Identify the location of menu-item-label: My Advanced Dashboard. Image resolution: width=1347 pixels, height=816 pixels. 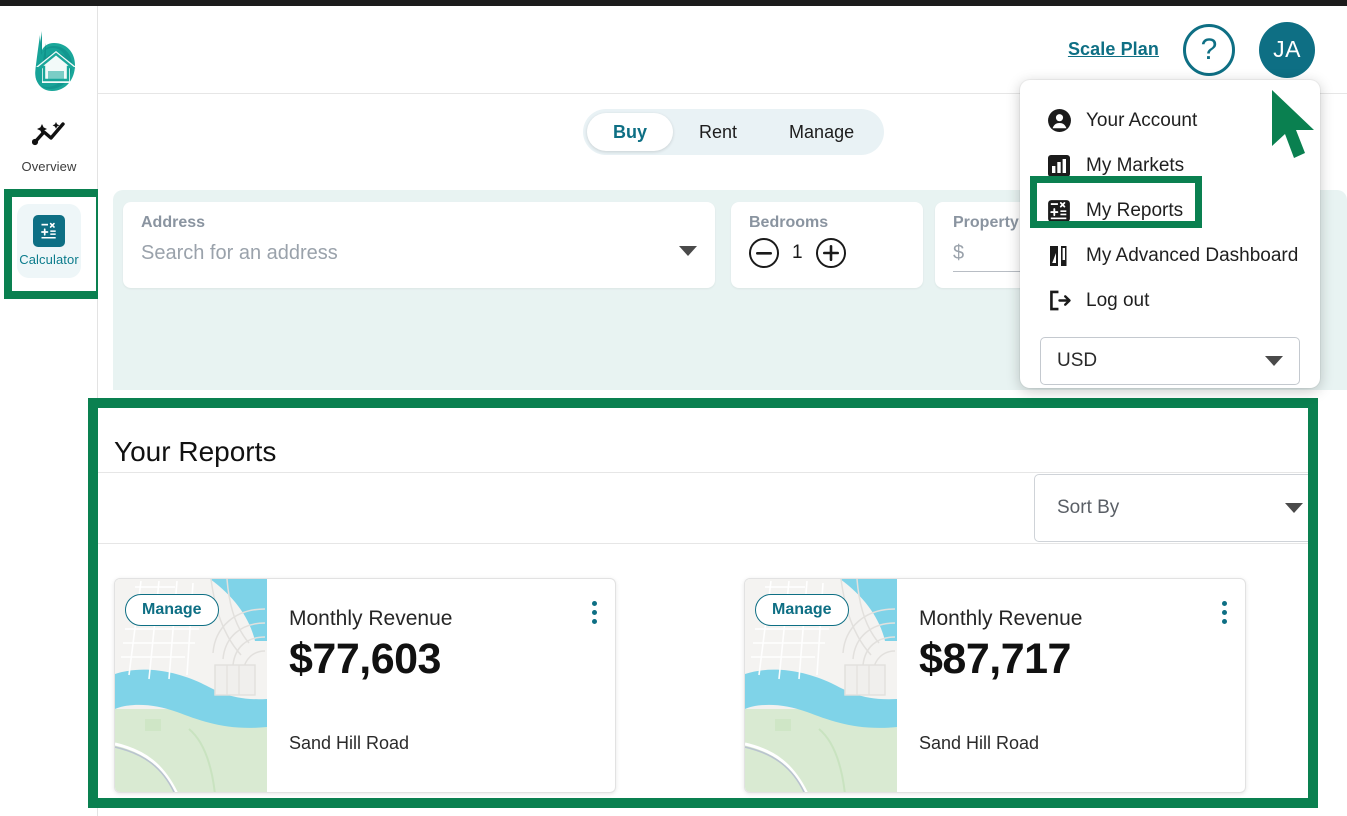
(1192, 255).